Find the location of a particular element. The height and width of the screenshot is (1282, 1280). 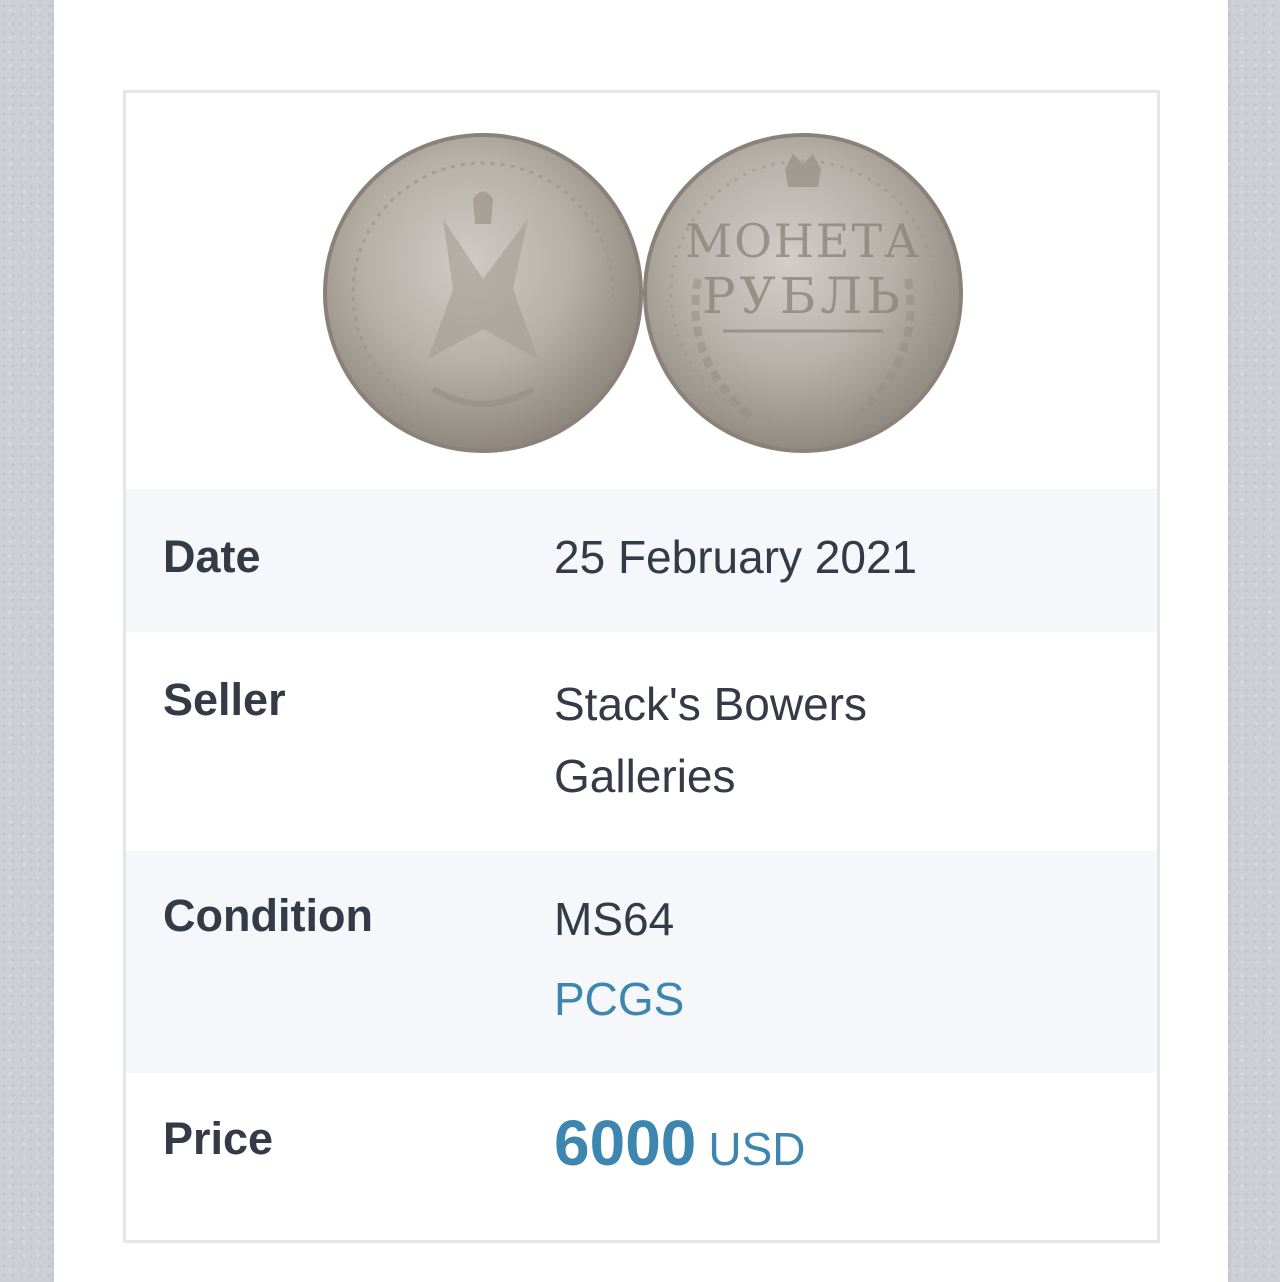

row-condition: Condition MS64 PCGS is located at coordinates (641, 962).